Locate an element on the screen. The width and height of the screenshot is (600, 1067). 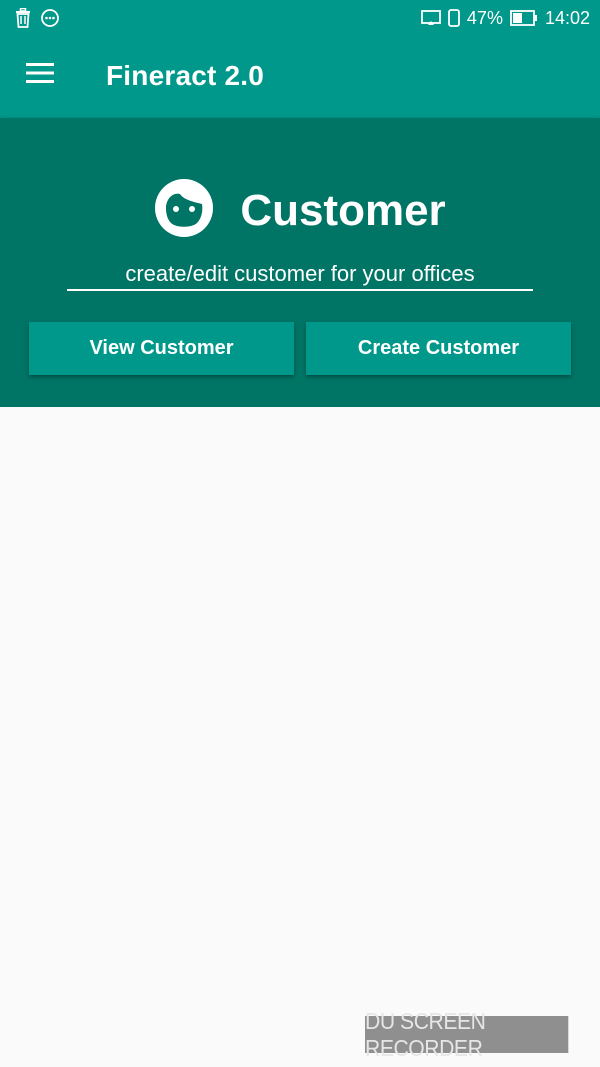
trash-icon is located at coordinates (23, 18).